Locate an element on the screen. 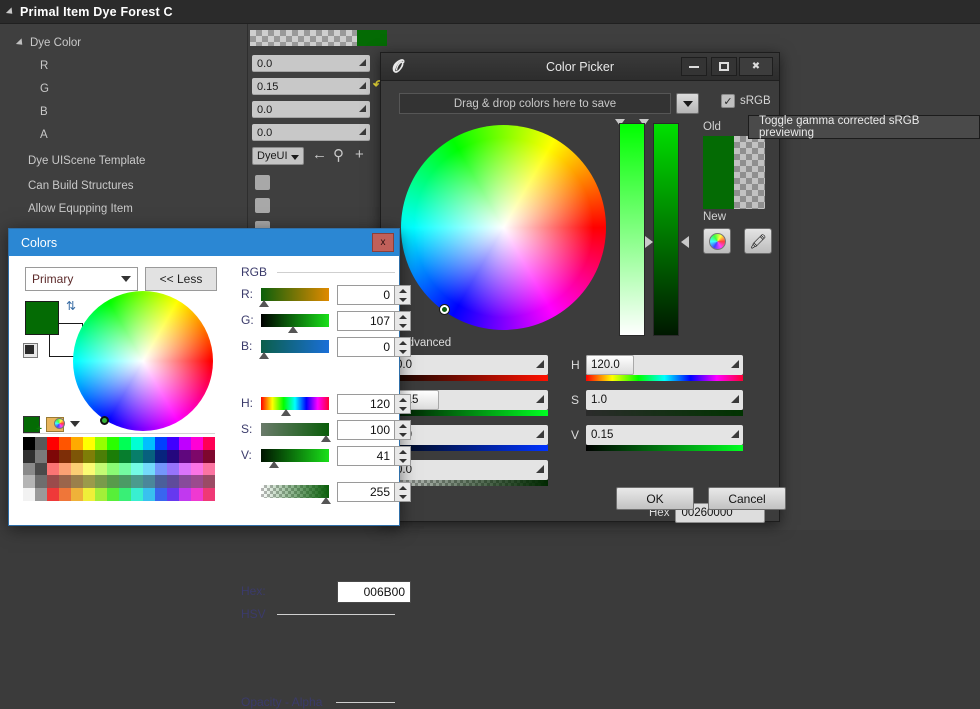 This screenshot has height=709, width=980. cancel-button: Cancel is located at coordinates (747, 498).